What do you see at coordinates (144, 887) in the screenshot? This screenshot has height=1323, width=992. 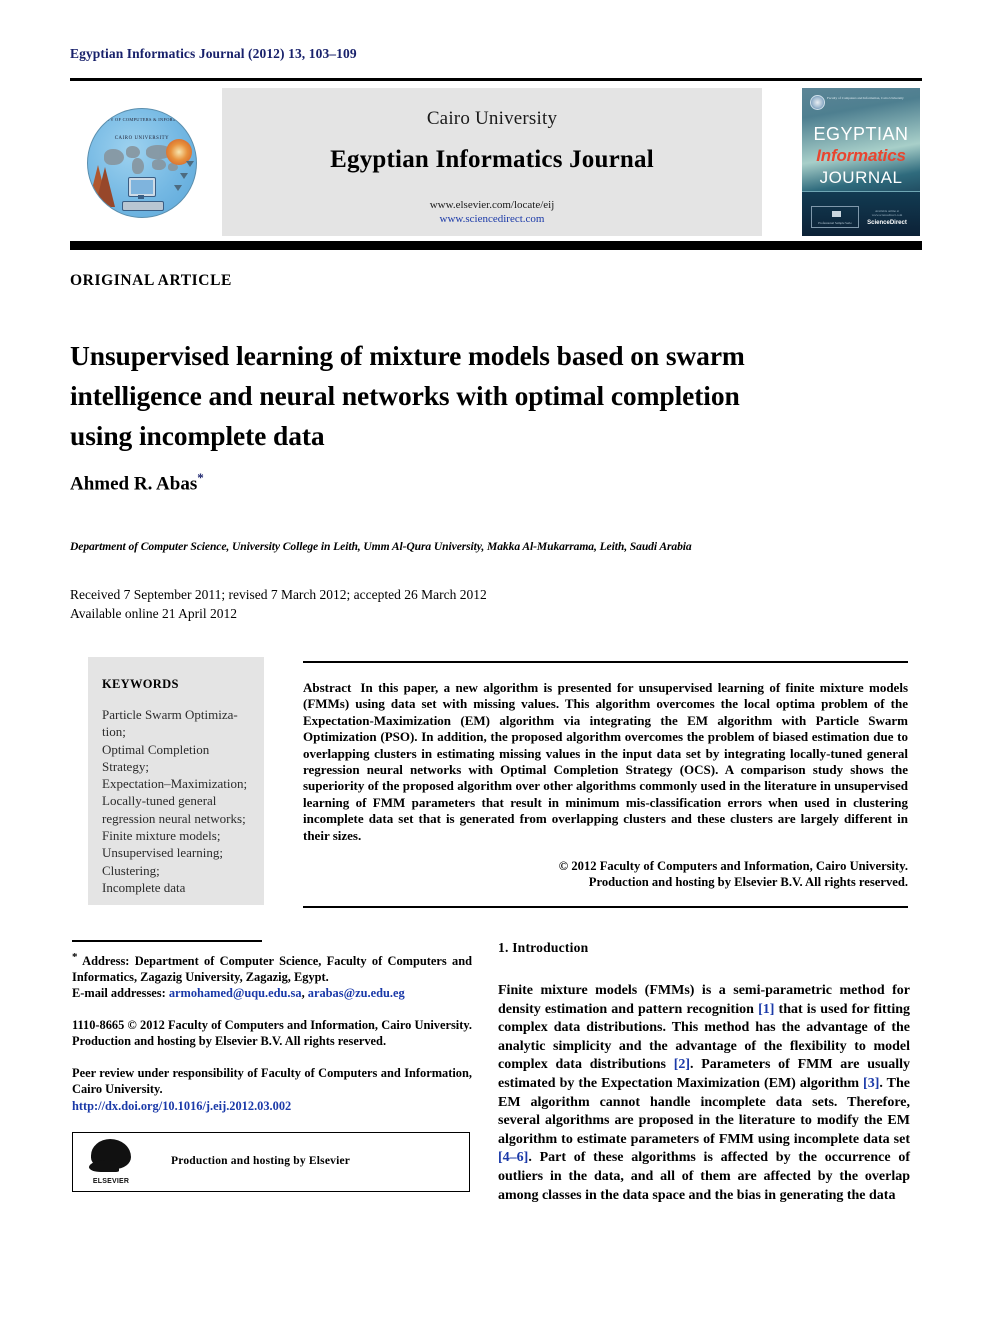 I see `keyword-item: Incomplete data` at bounding box center [144, 887].